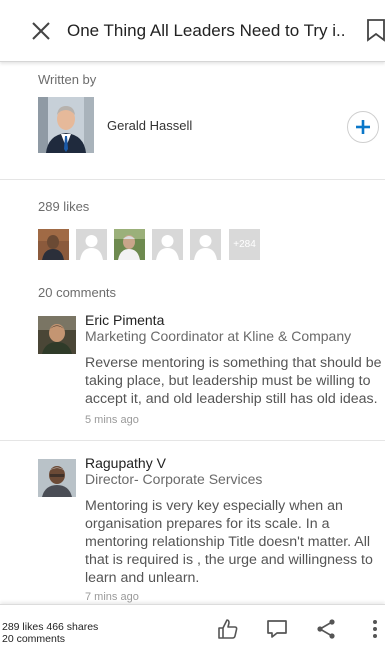 The image size is (385, 648). Describe the element at coordinates (41, 31) in the screenshot. I see `close-icon` at that location.